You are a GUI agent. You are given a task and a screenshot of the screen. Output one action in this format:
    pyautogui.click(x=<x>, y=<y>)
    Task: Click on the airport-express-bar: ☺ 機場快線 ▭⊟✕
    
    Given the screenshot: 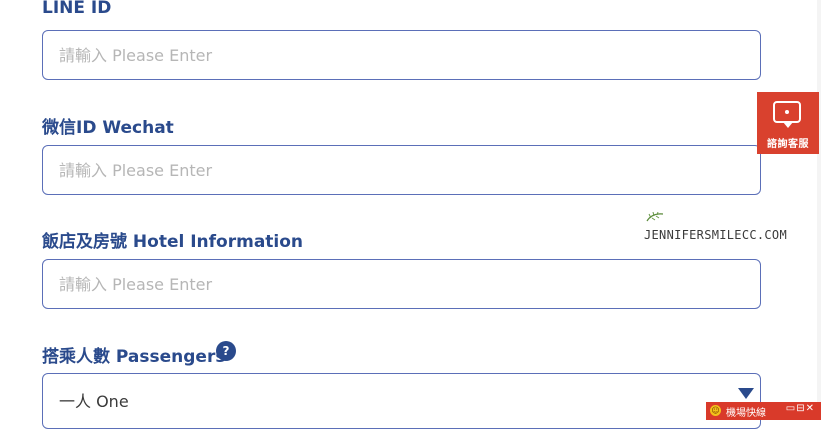 What is the action you would take?
    pyautogui.click(x=763, y=411)
    